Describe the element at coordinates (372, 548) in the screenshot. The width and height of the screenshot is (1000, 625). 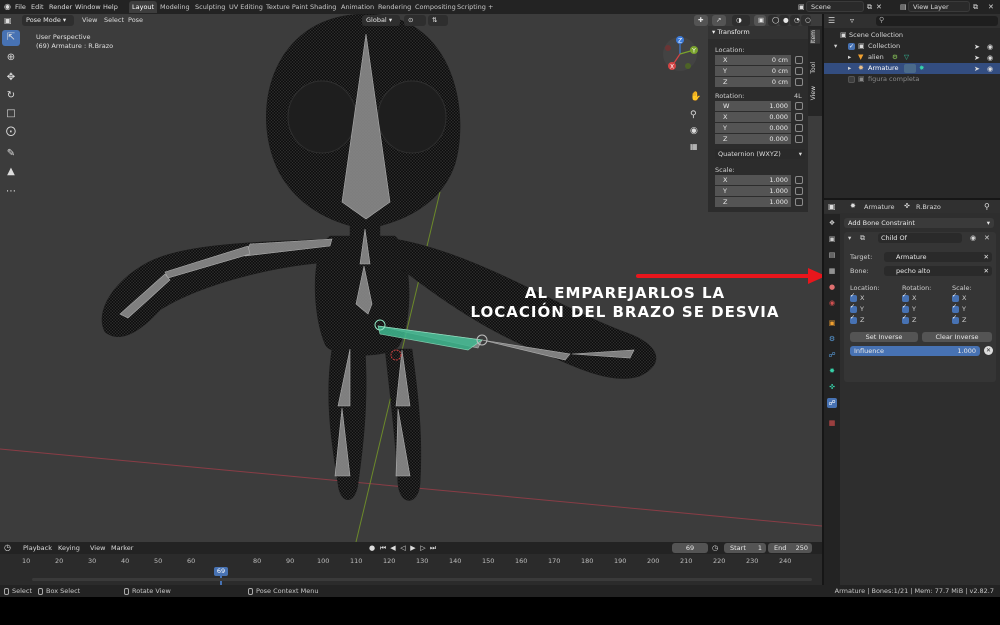
I see `record-icon: ●` at that location.